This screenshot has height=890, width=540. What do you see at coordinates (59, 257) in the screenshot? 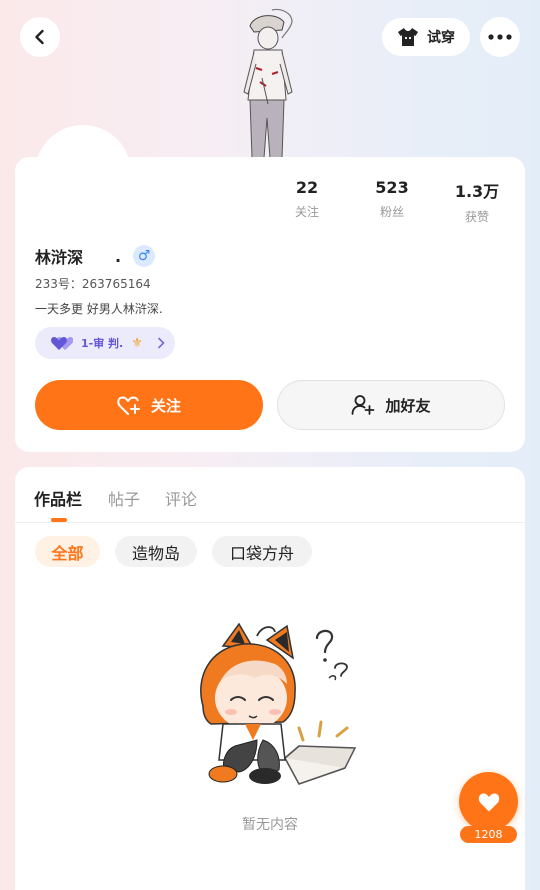
I see `user-name: 林浒深` at bounding box center [59, 257].